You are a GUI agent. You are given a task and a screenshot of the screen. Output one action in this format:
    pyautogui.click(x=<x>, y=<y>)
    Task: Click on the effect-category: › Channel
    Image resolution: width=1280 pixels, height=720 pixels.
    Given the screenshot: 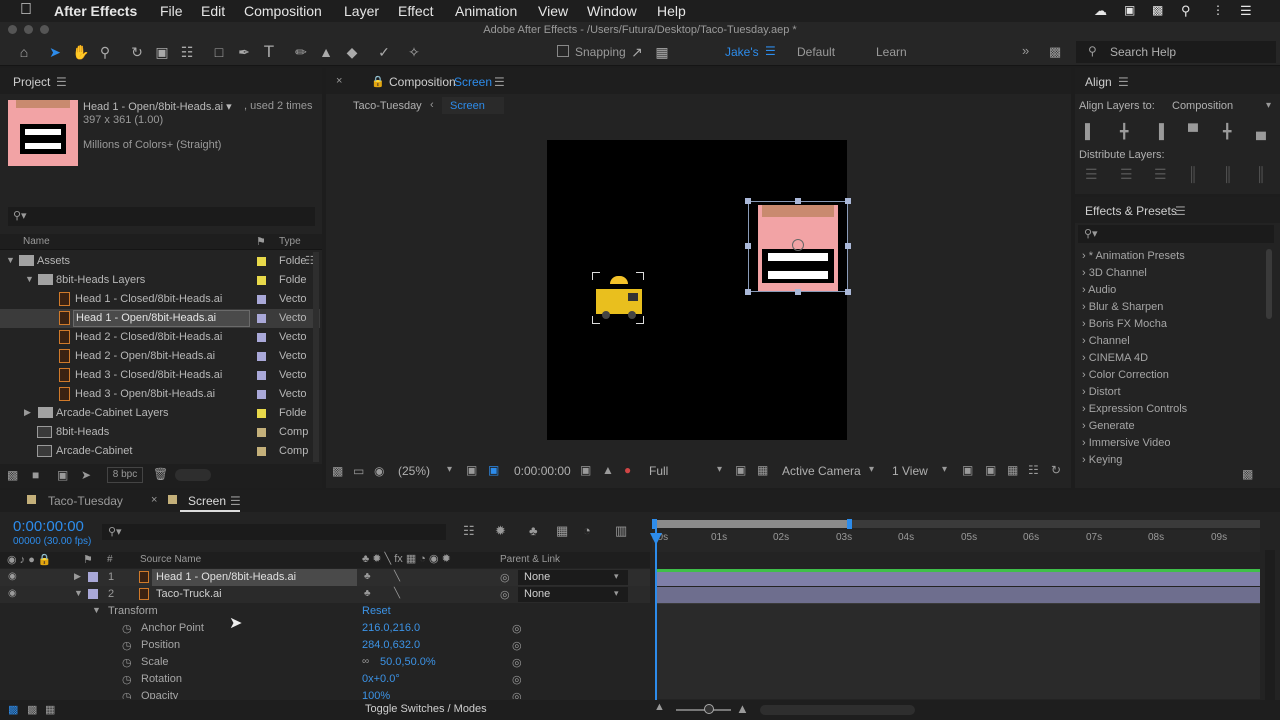 What is the action you would take?
    pyautogui.click(x=1106, y=343)
    